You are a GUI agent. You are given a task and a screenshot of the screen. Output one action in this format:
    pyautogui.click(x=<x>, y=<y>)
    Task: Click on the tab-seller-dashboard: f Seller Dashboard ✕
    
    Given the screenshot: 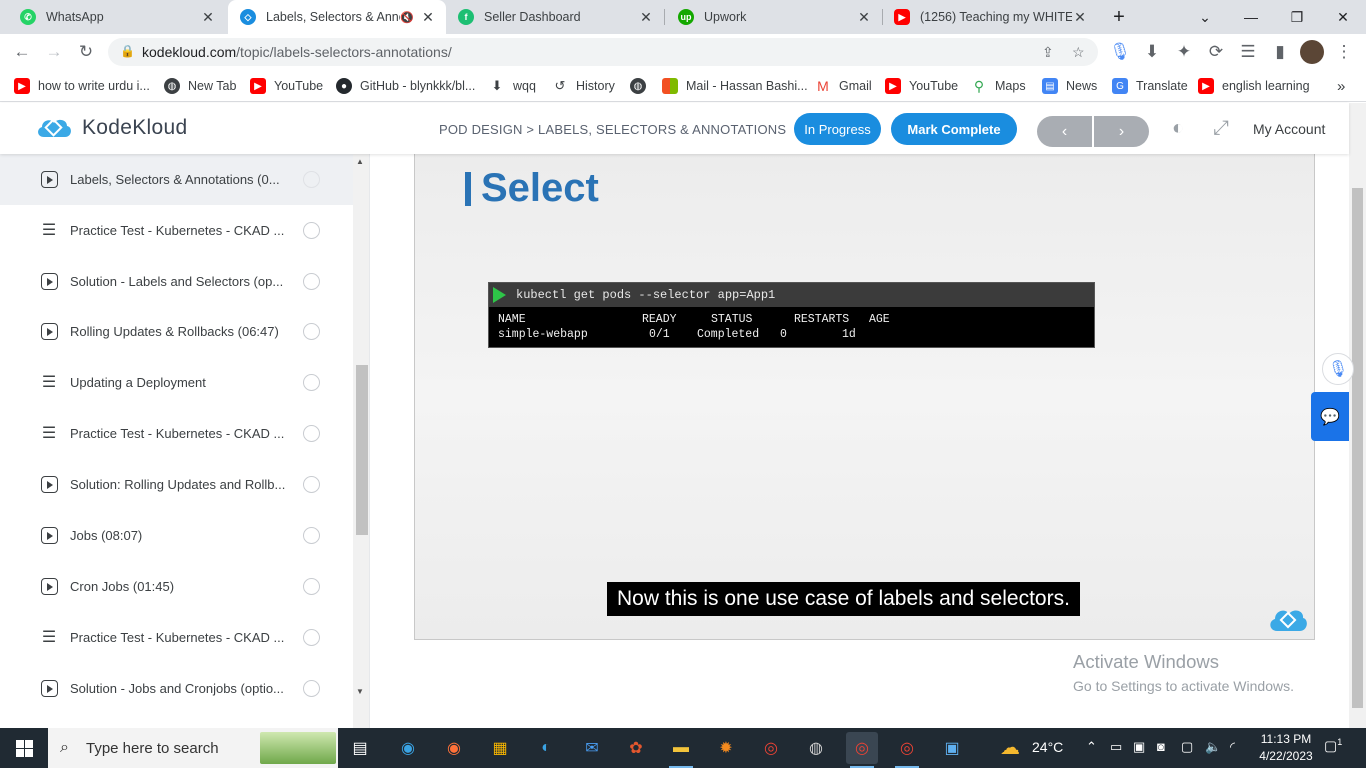 What is the action you would take?
    pyautogui.click(x=555, y=17)
    